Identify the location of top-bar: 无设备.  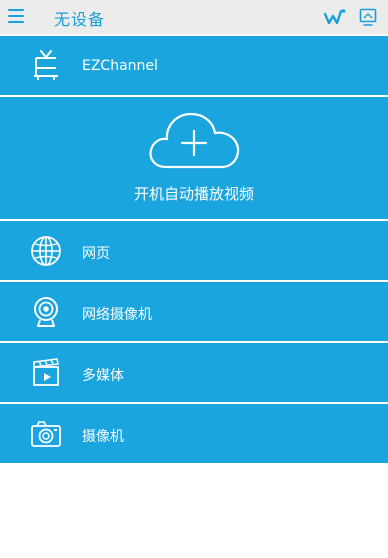
(194, 17).